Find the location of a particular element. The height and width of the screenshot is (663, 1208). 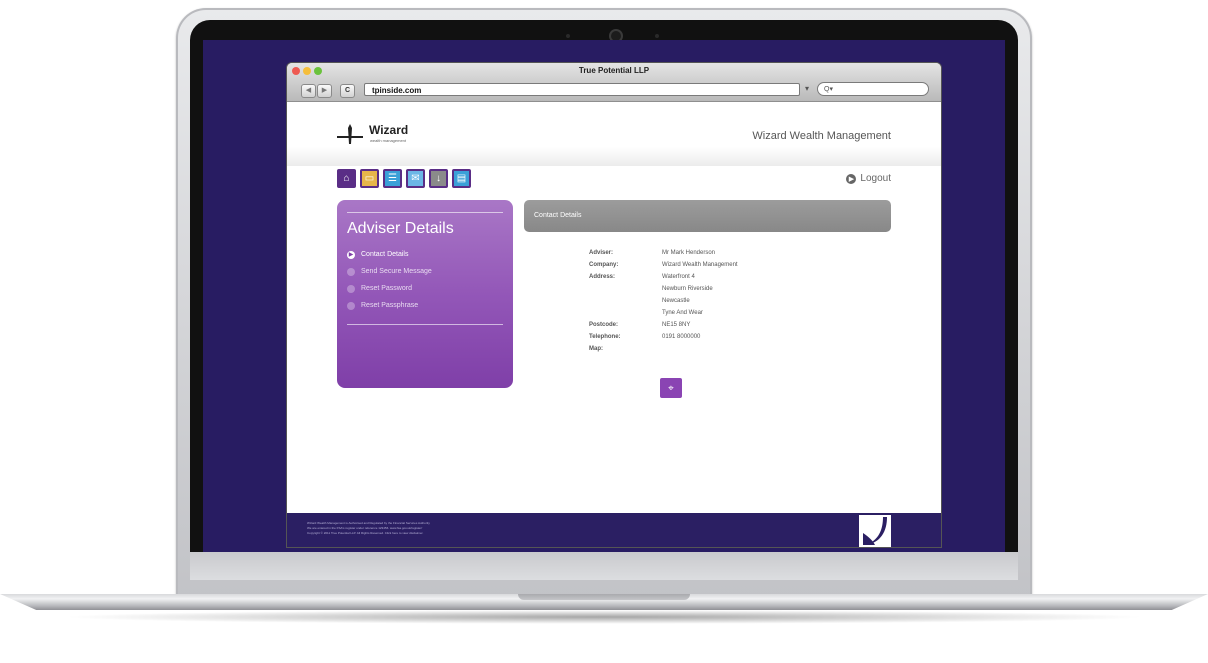

detail-label: Telephone: is located at coordinates (605, 337).